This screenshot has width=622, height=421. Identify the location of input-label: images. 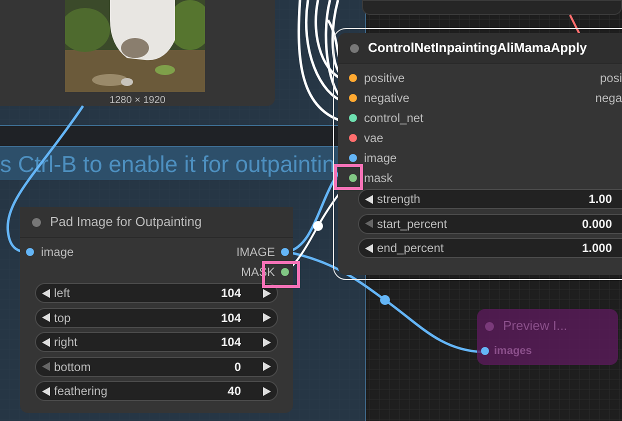
(513, 351).